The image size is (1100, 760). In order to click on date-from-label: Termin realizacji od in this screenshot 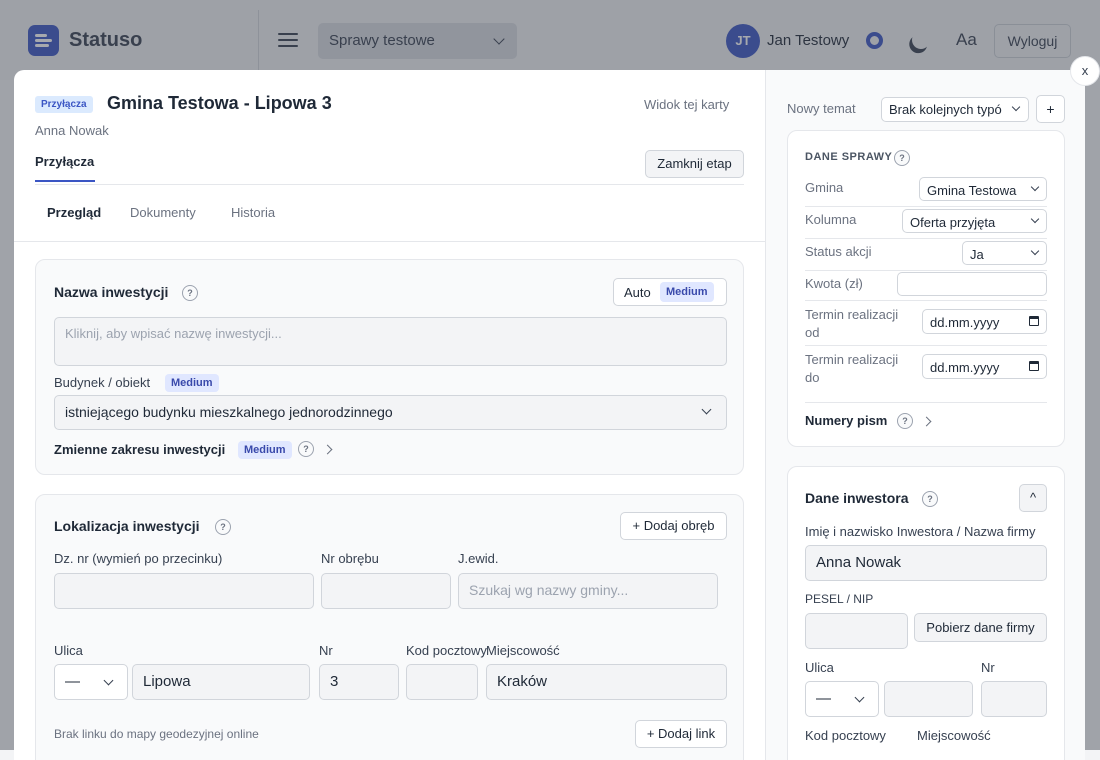, I will do `click(852, 323)`.